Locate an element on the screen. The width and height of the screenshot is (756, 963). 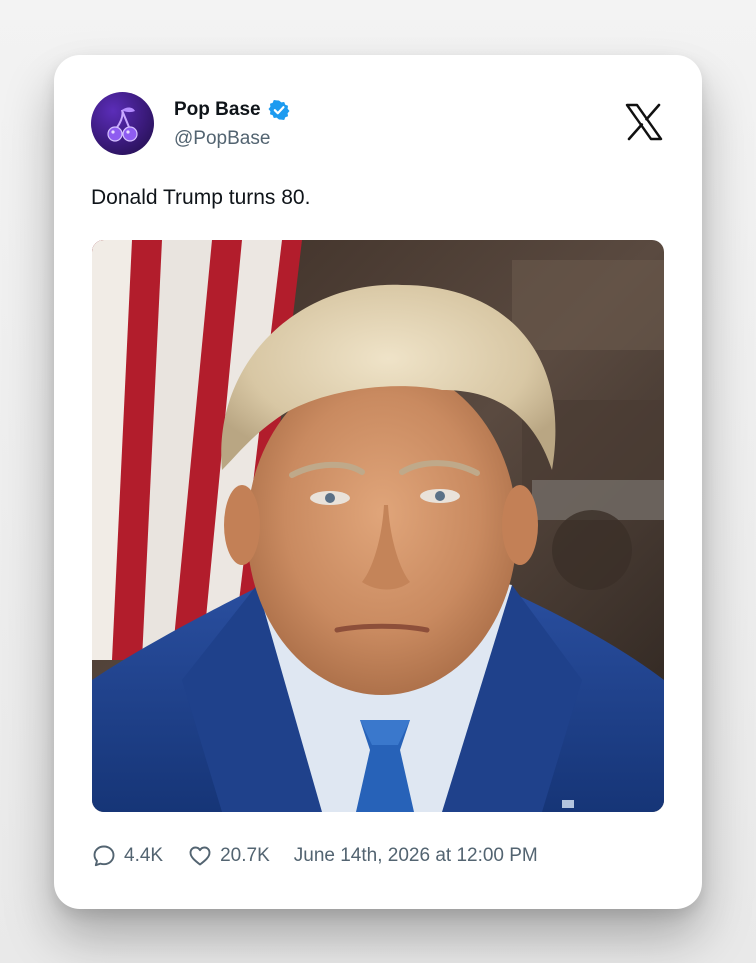
heart-icon is located at coordinates (200, 856).